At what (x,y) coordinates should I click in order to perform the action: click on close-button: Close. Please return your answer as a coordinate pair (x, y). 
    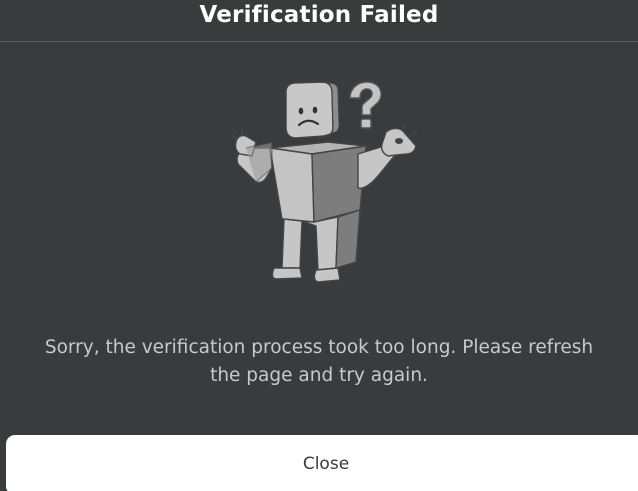
    Looking at the image, I should click on (322, 463).